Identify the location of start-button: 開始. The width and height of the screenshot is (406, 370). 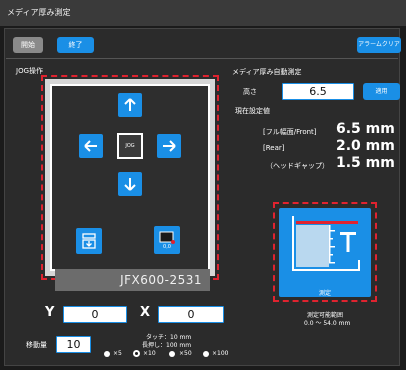
(28, 45).